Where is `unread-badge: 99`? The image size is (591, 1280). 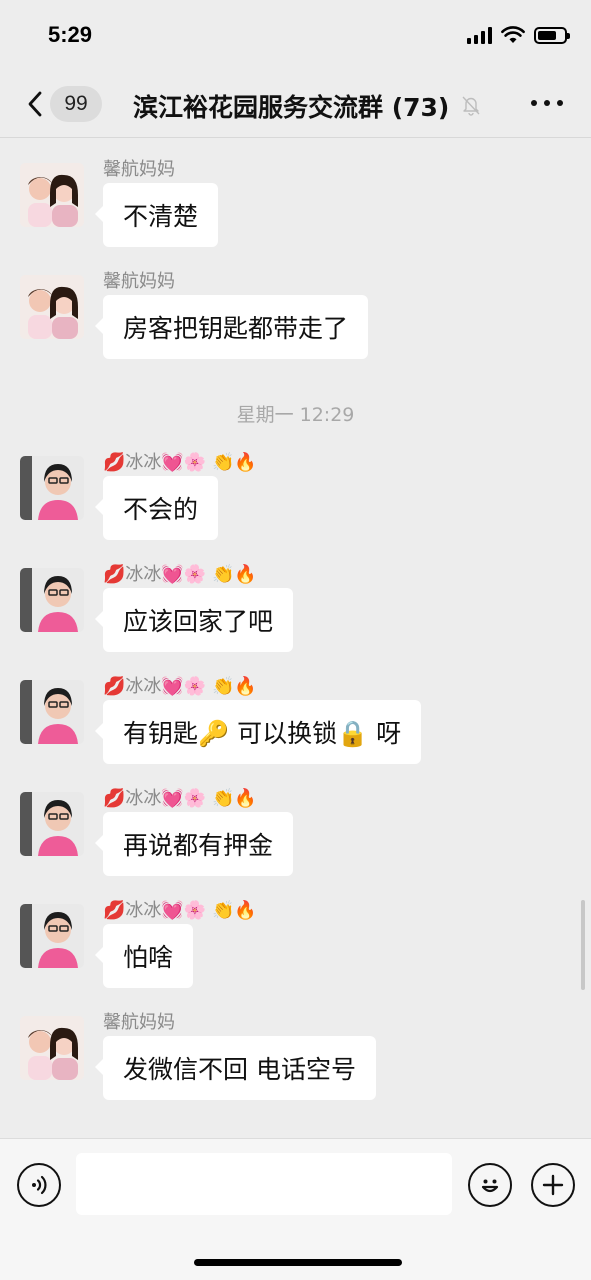
unread-badge: 99 is located at coordinates (76, 104).